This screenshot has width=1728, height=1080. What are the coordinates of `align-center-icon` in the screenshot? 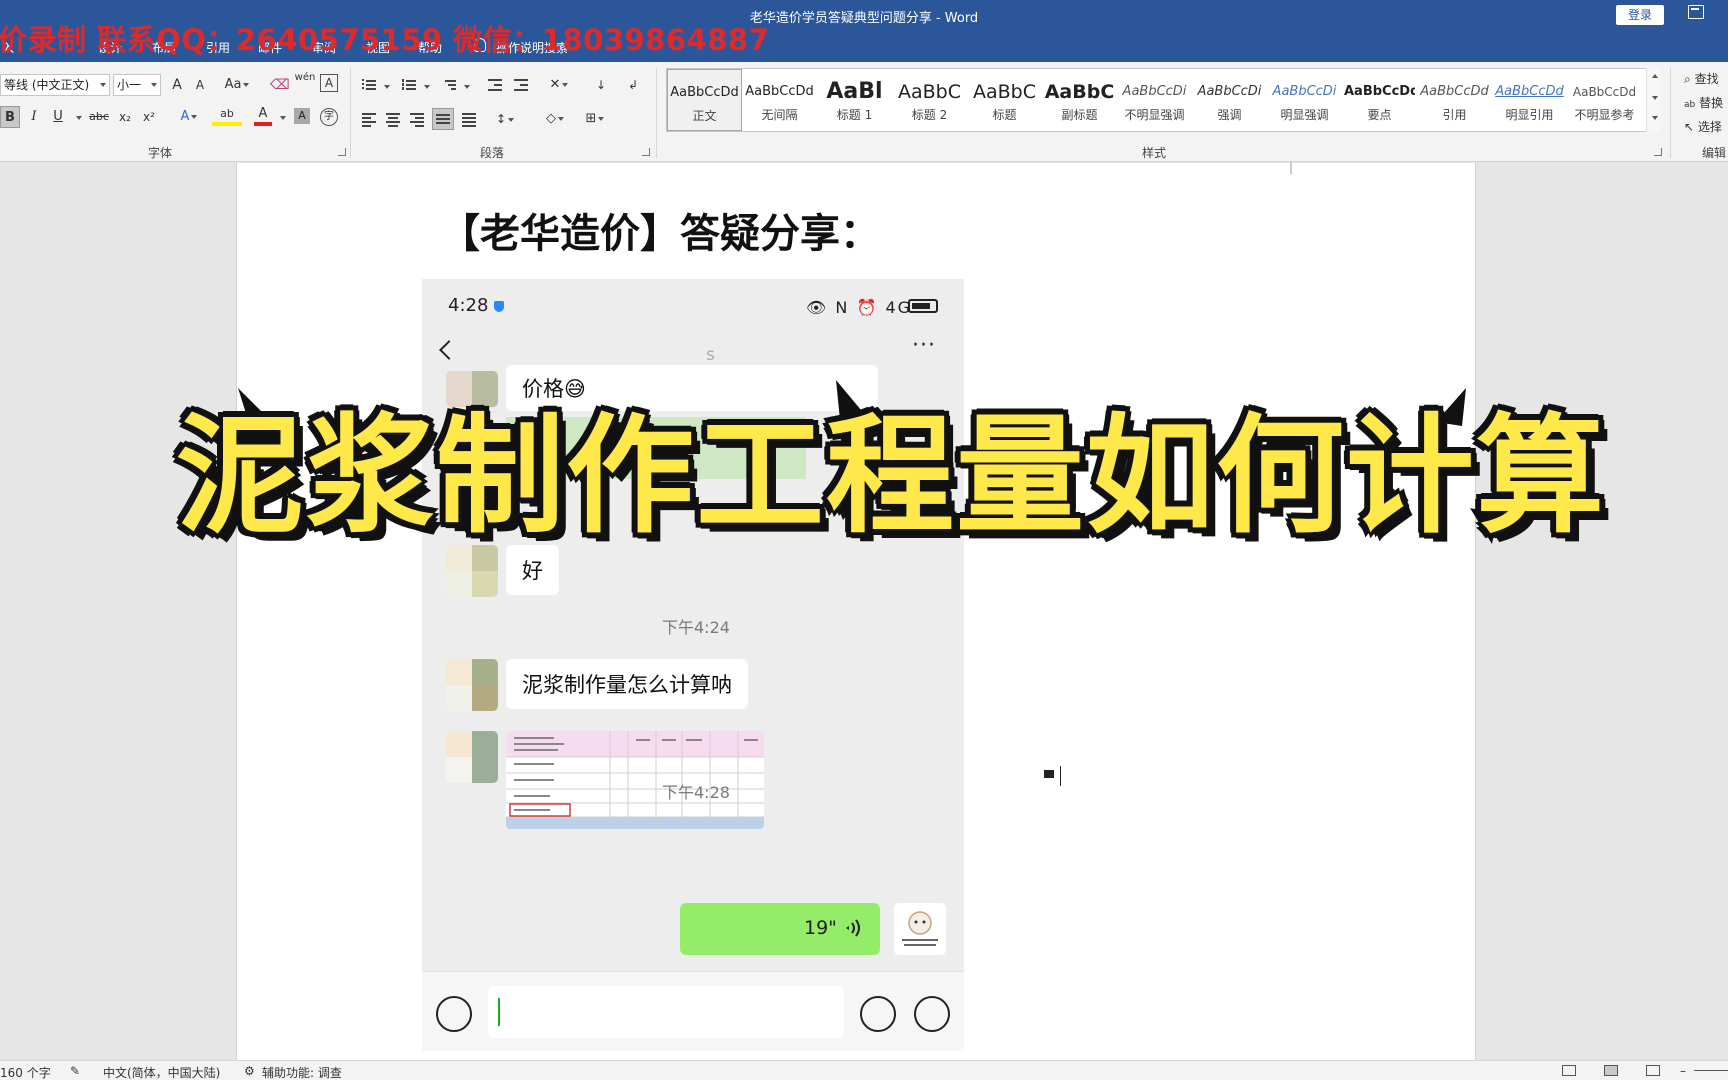 It's located at (393, 120).